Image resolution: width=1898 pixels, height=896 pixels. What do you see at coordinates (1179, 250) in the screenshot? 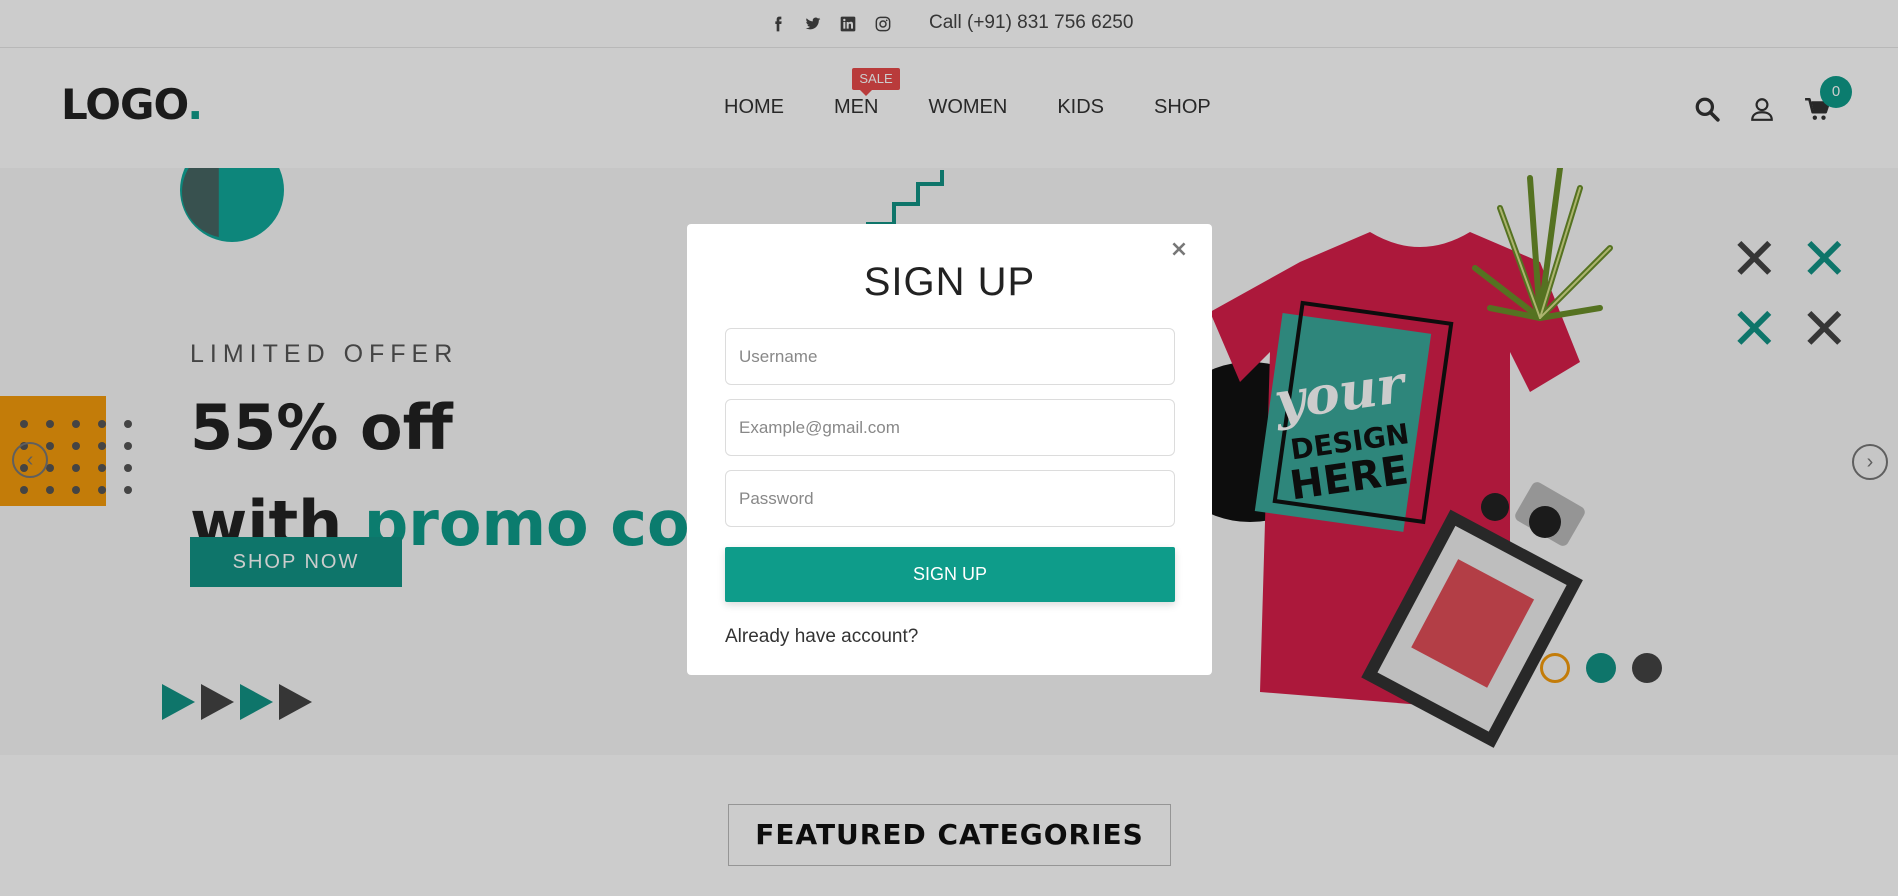
I see `close-icon: ×` at bounding box center [1179, 250].